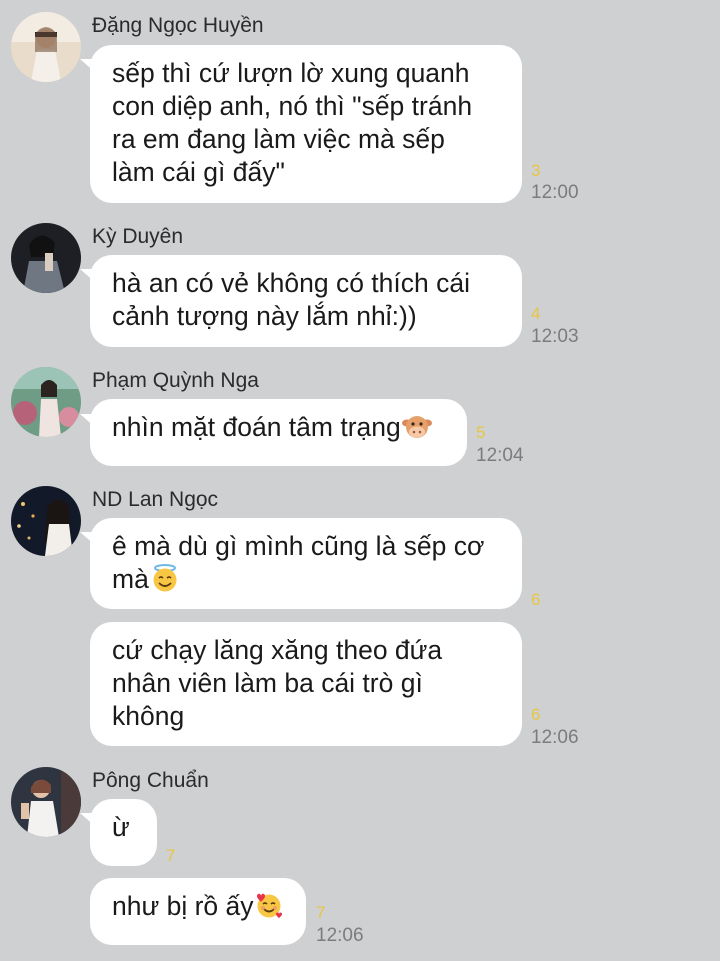 Image resolution: width=720 pixels, height=961 pixels. I want to click on message-text: hà an có vẻ không có thích cái, so click(291, 283).